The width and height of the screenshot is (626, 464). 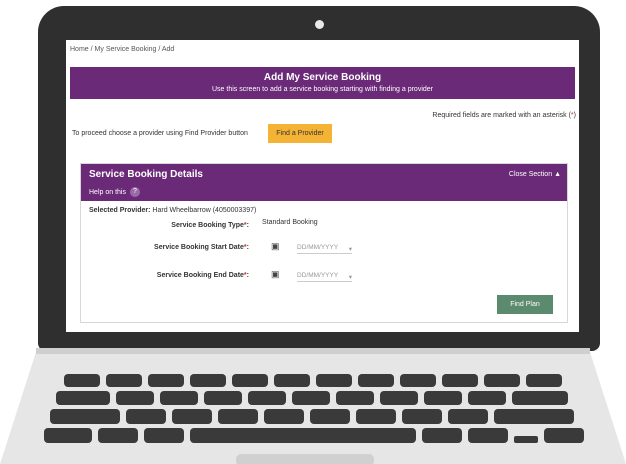 What do you see at coordinates (146, 174) in the screenshot?
I see `section-title: Service Booking Details` at bounding box center [146, 174].